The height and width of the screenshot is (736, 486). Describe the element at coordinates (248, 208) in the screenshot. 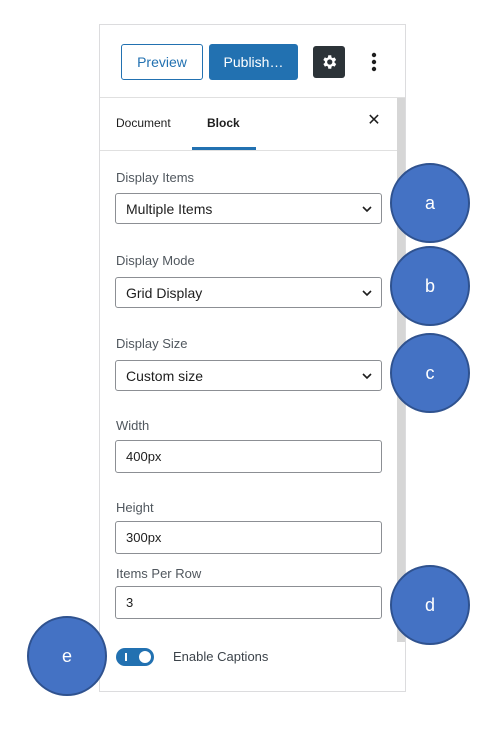

I see `display-items-select: Multiple Items` at that location.